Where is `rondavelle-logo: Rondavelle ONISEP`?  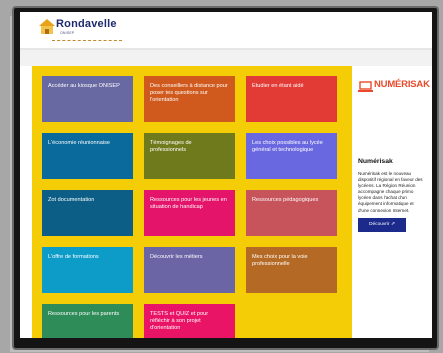
rondavelle-logo: Rondavelle ONISEP is located at coordinates (83, 31).